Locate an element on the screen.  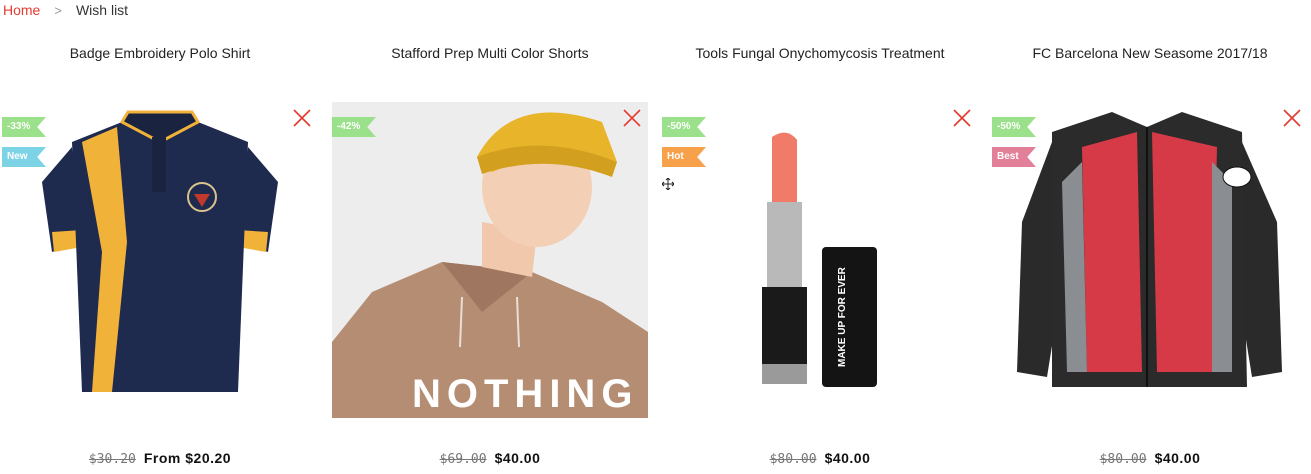
product-title: Badge Embroidery Polo Shirt is located at coordinates (160, 53).